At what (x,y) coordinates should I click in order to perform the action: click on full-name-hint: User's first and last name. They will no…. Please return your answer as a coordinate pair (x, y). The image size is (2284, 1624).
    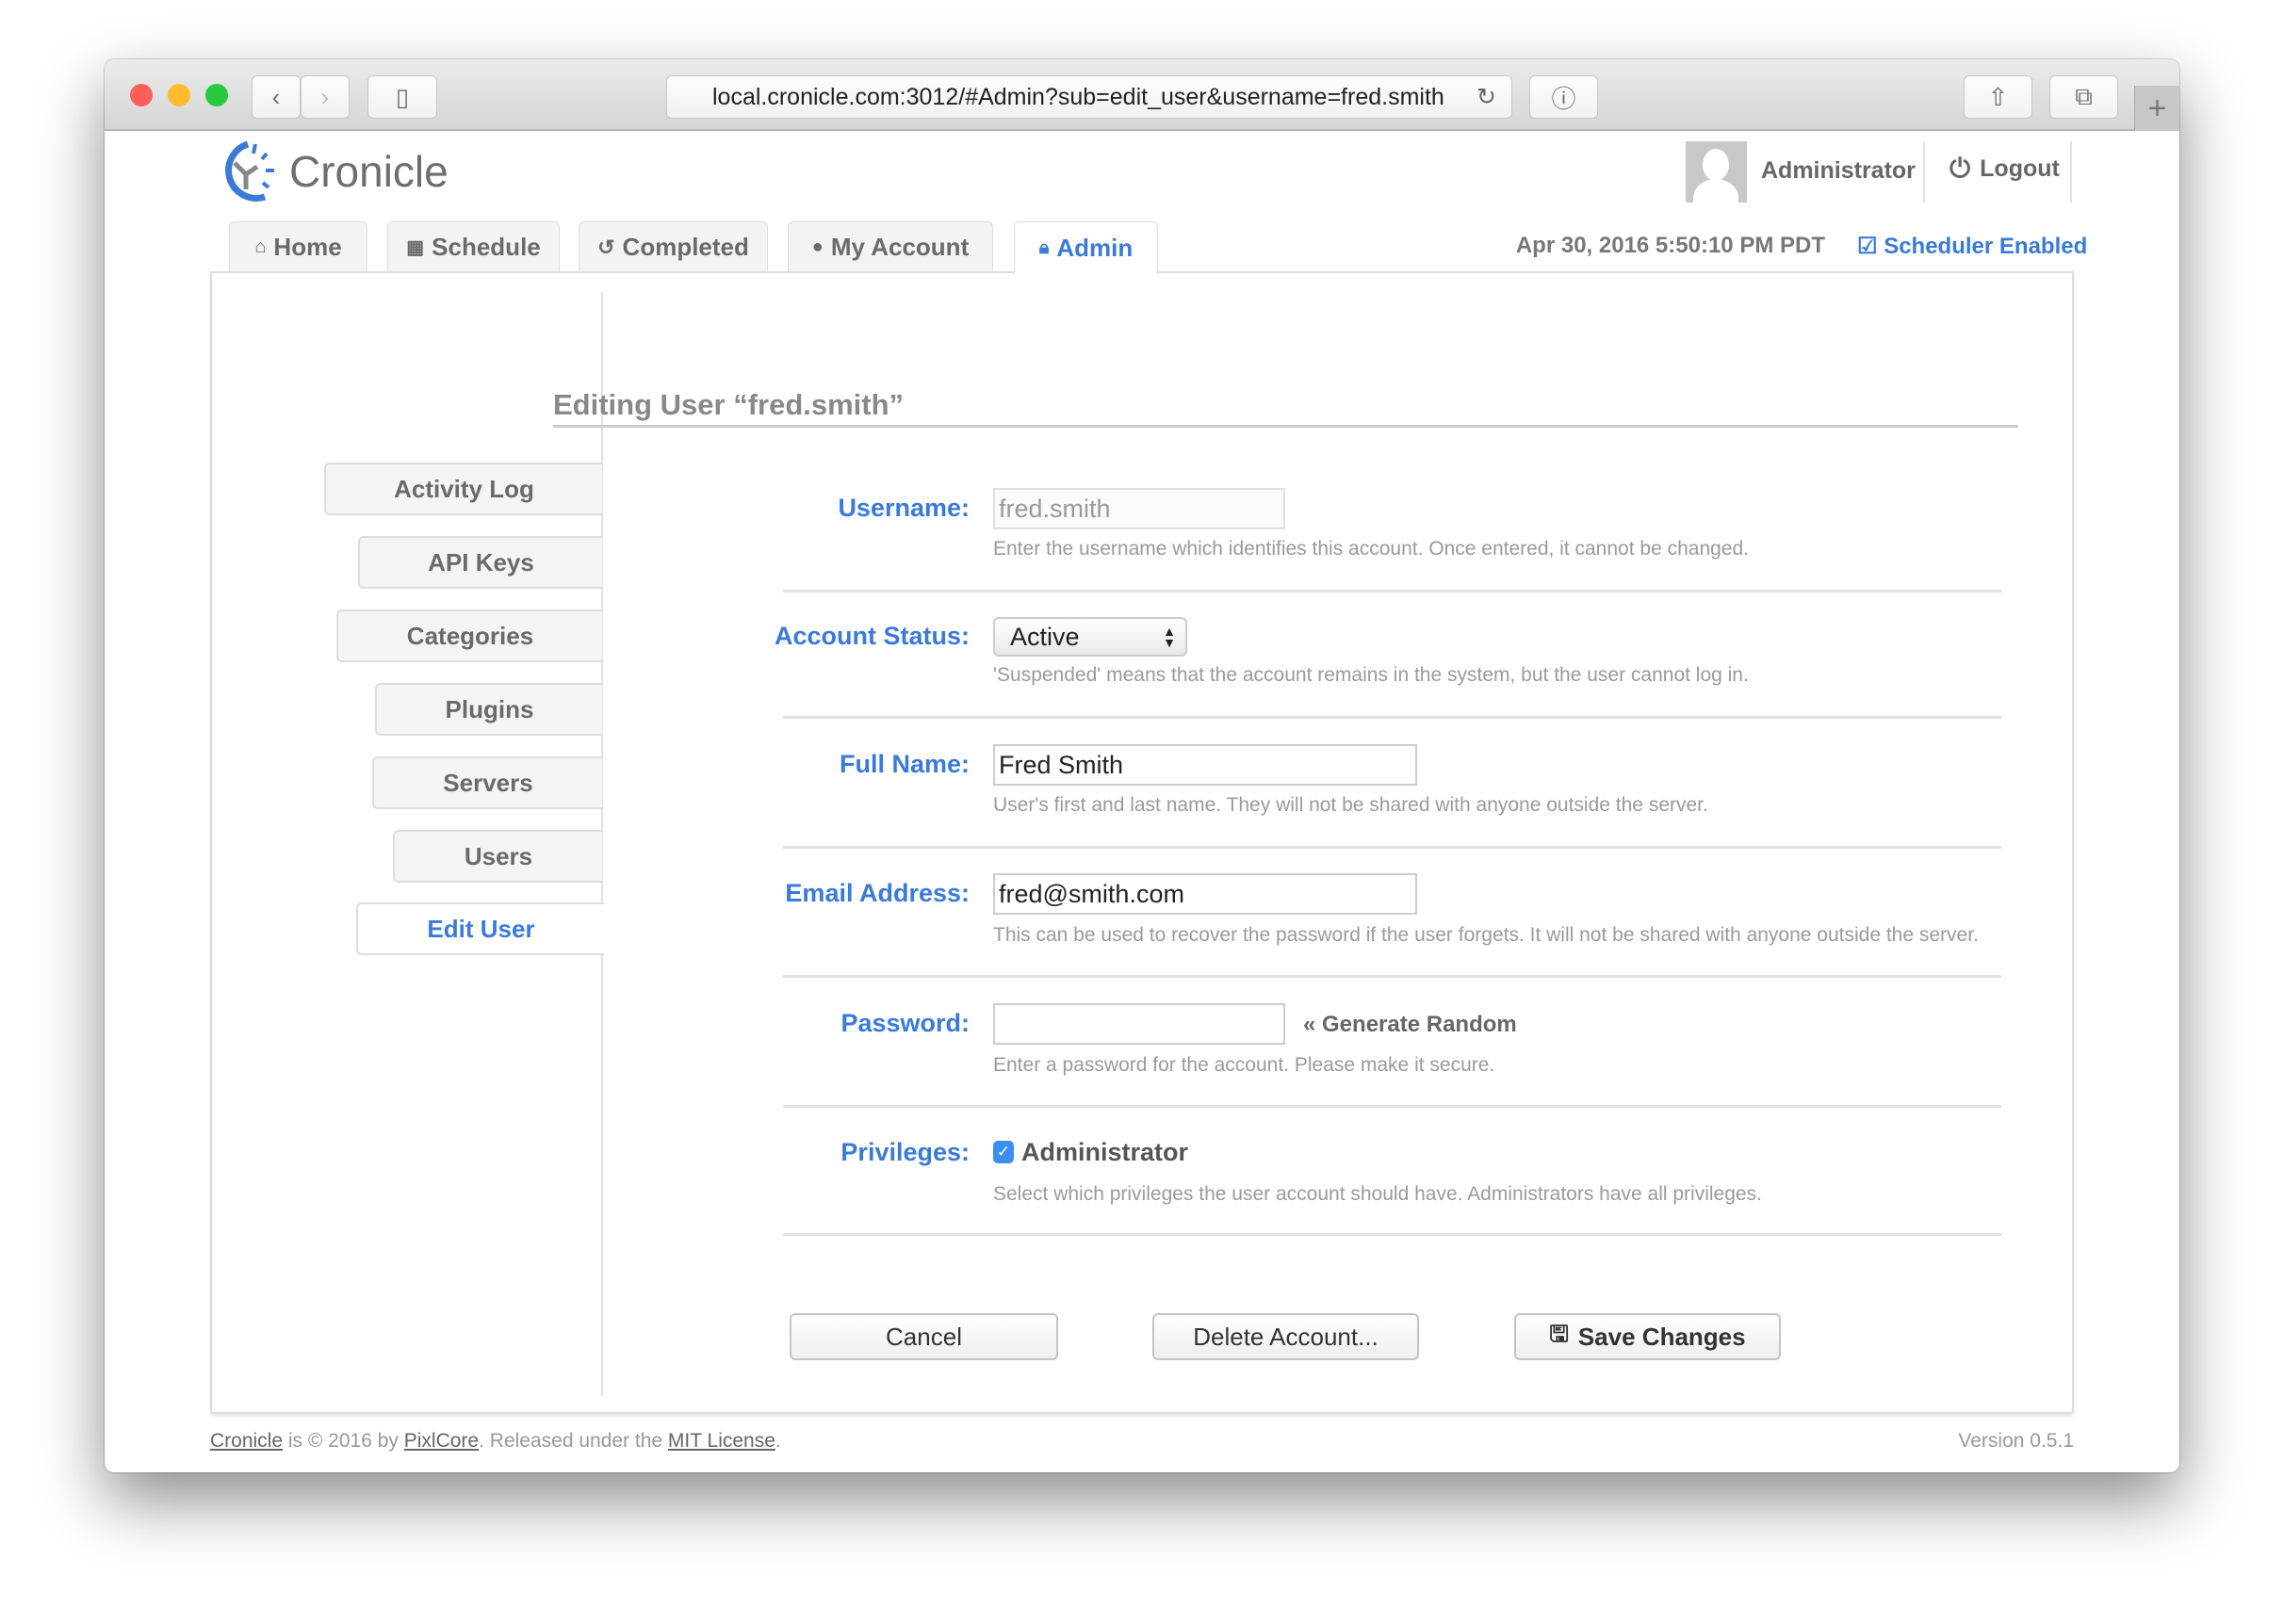
    Looking at the image, I should click on (1350, 805).